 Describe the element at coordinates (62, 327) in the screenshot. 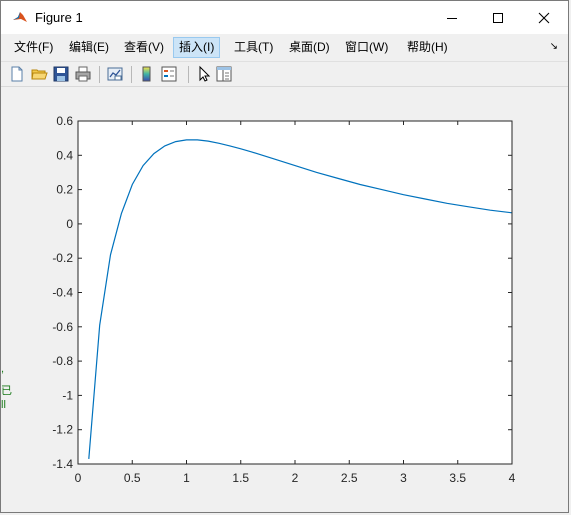

I see `y-tick-label: -0.6` at that location.